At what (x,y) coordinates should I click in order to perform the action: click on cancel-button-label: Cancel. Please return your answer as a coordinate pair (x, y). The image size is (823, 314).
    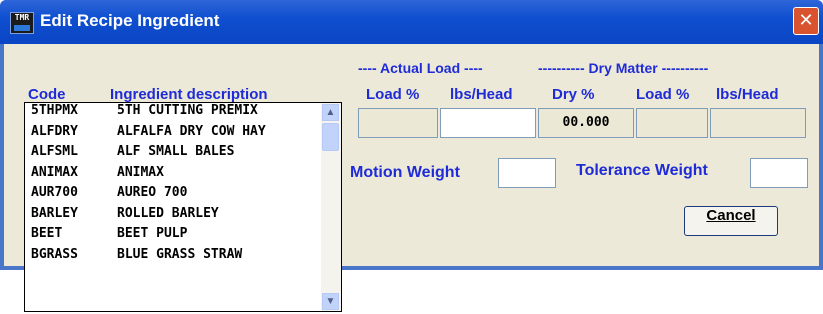
    Looking at the image, I should click on (731, 215).